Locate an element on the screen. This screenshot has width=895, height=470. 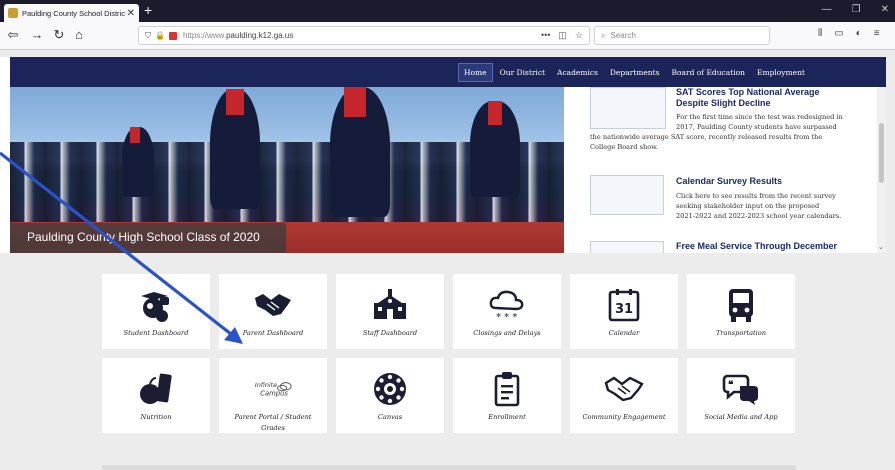
url-domain: paulding.k12.ga.us is located at coordinates (260, 35).